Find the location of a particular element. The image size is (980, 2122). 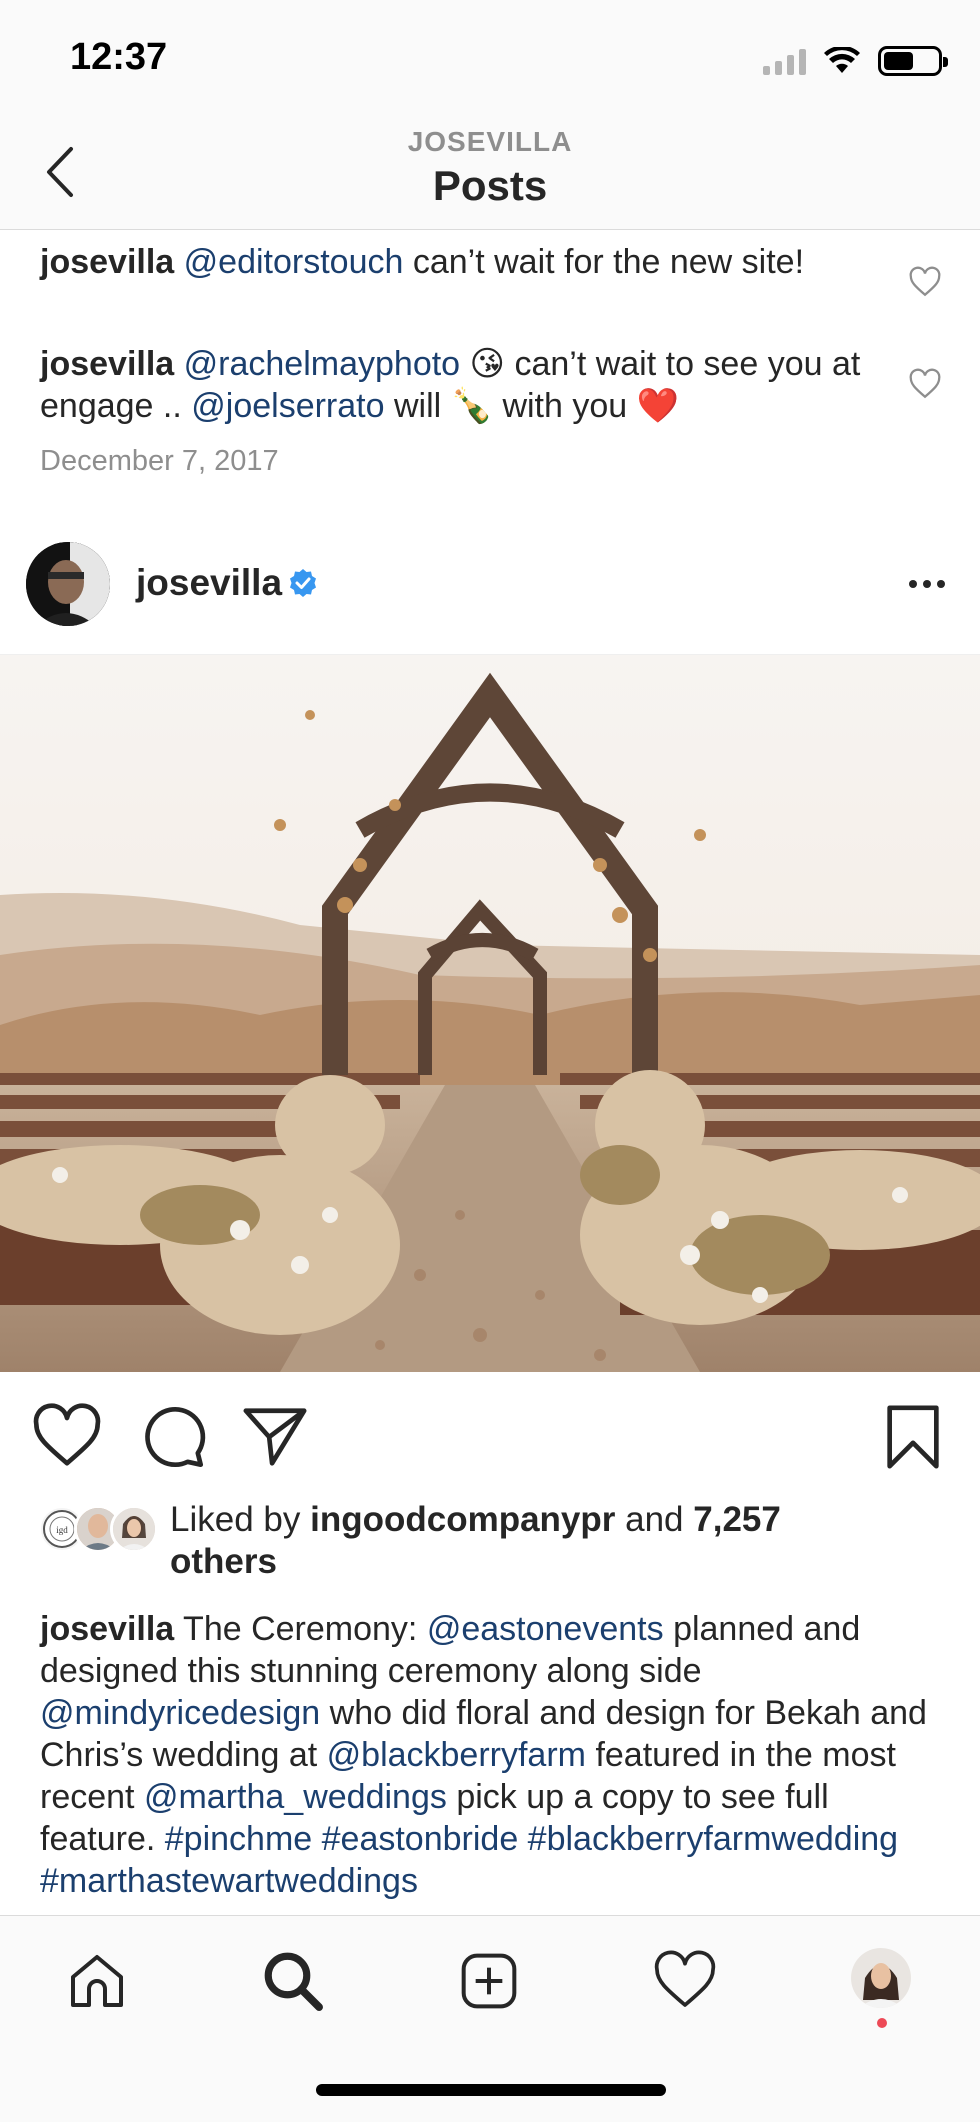

bookmark-icon is located at coordinates (913, 1437).